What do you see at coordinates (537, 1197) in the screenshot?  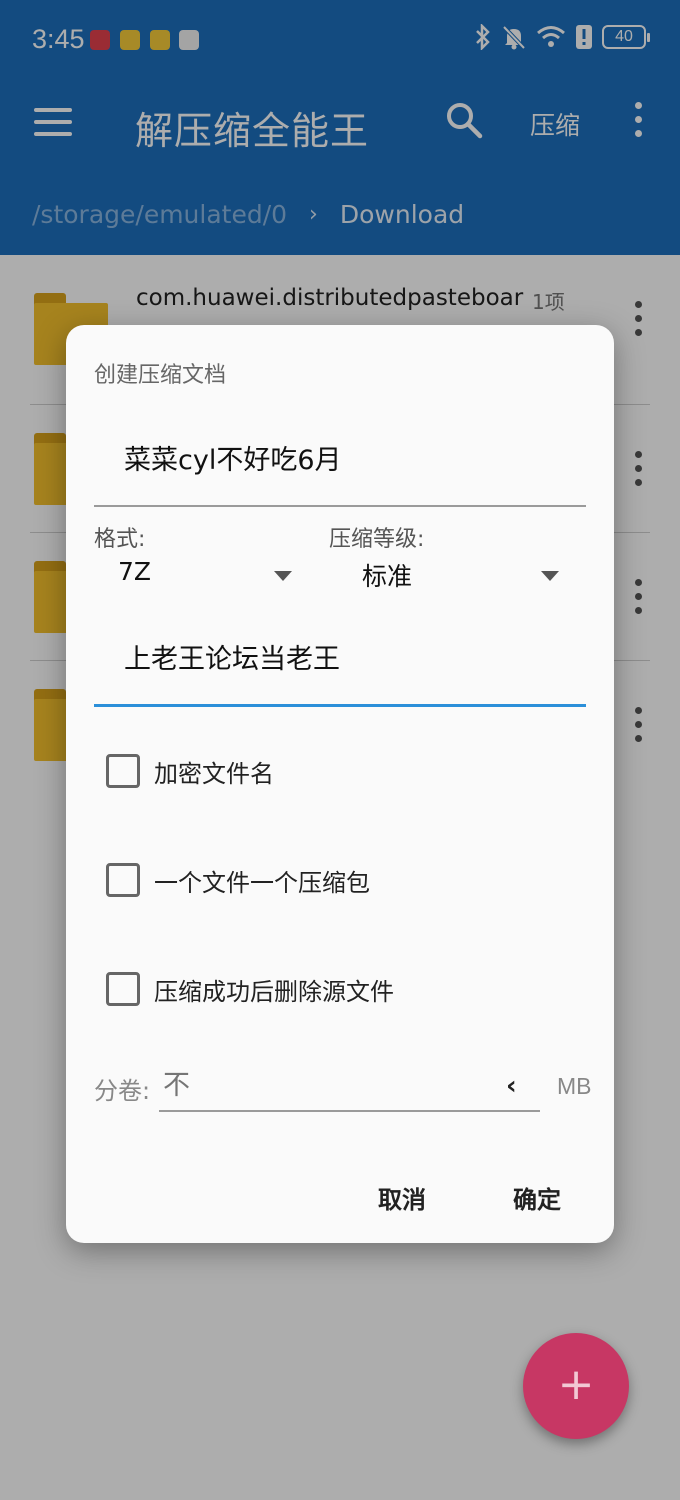 I see `confirm-button: 确定` at bounding box center [537, 1197].